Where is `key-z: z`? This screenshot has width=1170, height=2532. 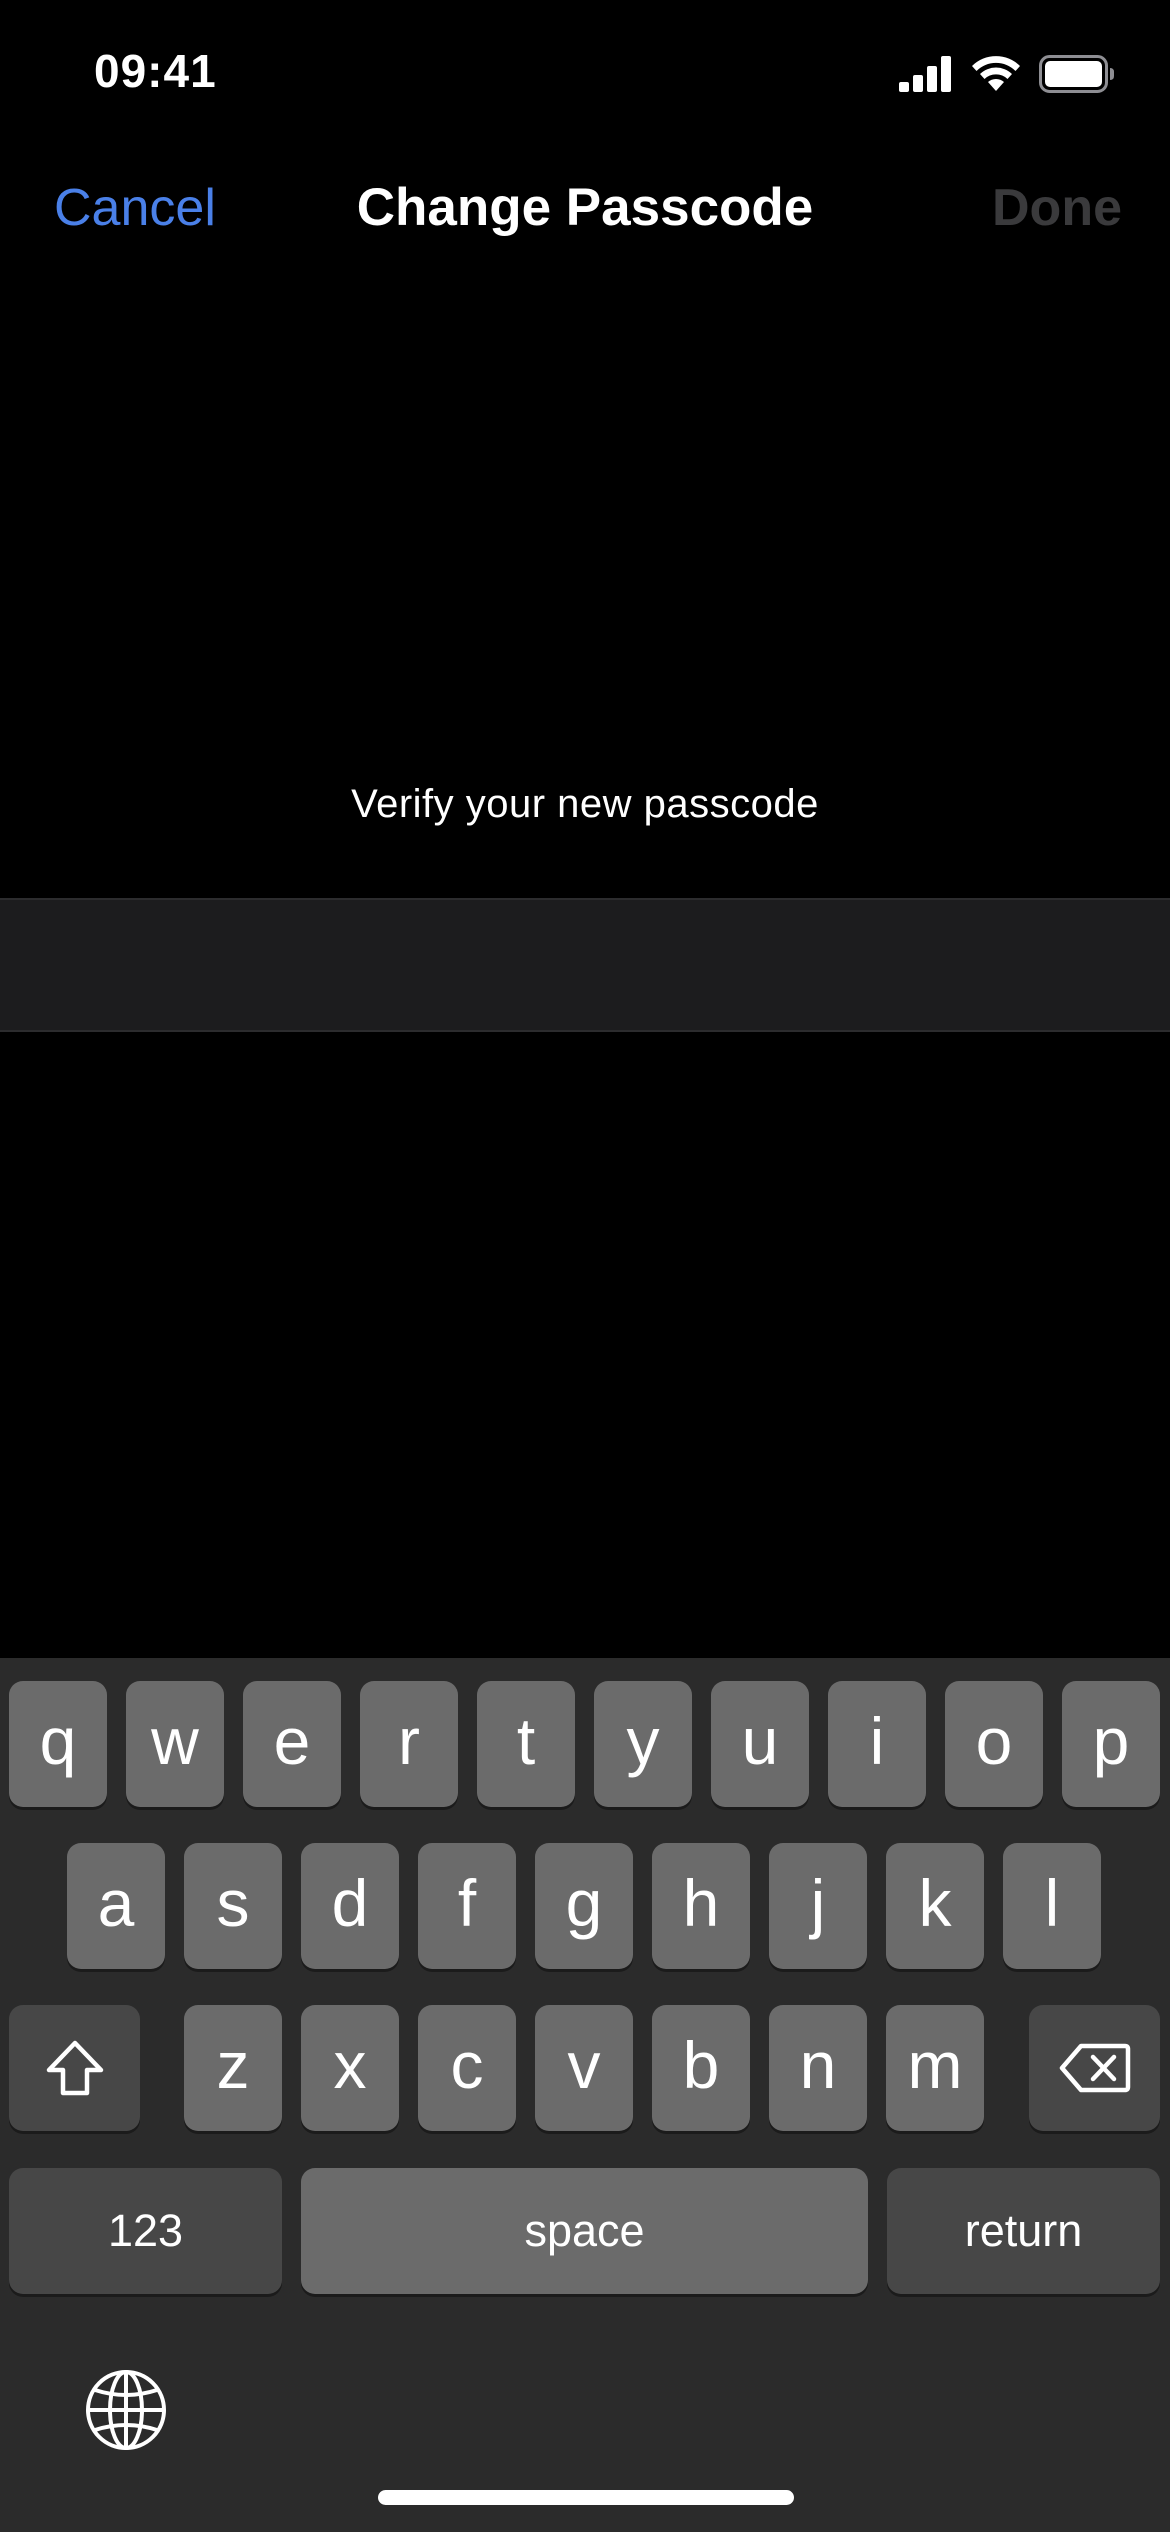 key-z: z is located at coordinates (233, 2068).